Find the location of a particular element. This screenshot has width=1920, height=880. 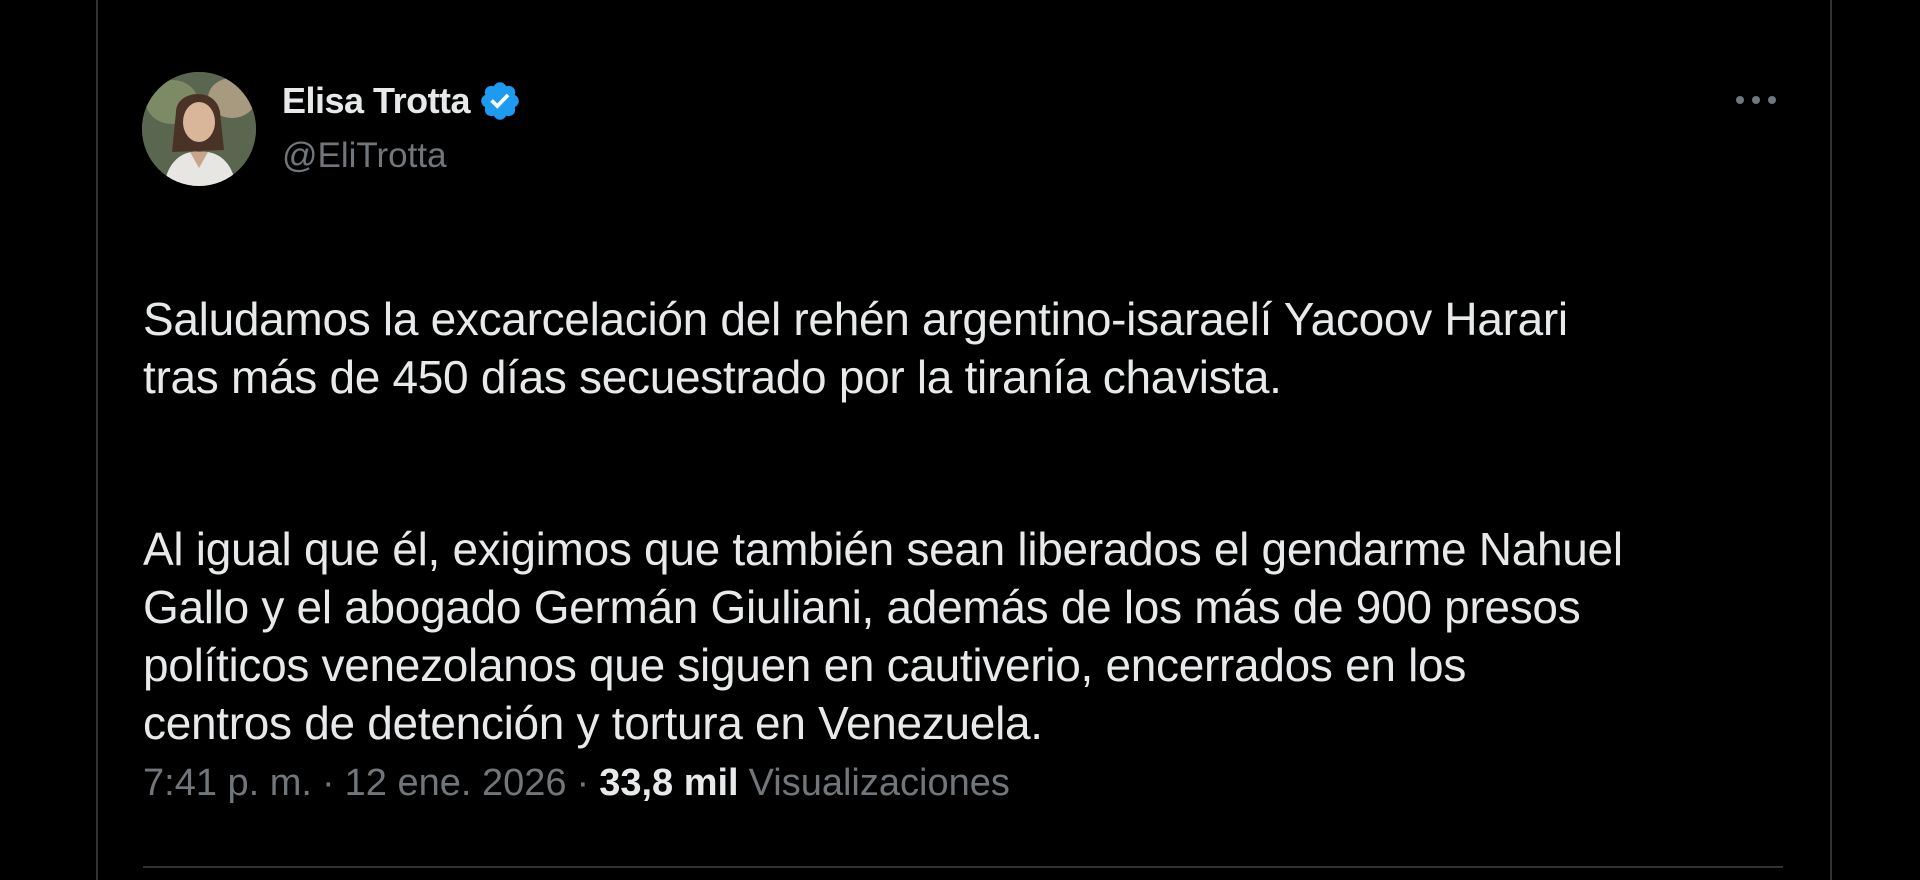

right-column-border is located at coordinates (1831, 440).